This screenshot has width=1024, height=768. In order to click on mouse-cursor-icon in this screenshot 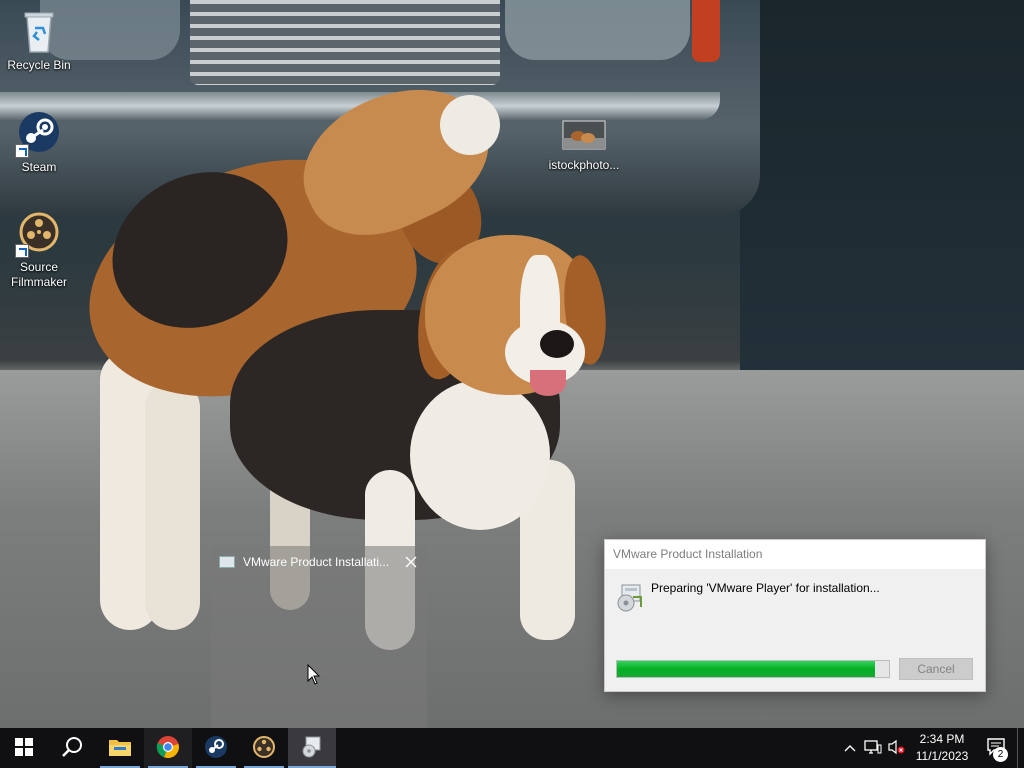, I will do `click(314, 676)`.